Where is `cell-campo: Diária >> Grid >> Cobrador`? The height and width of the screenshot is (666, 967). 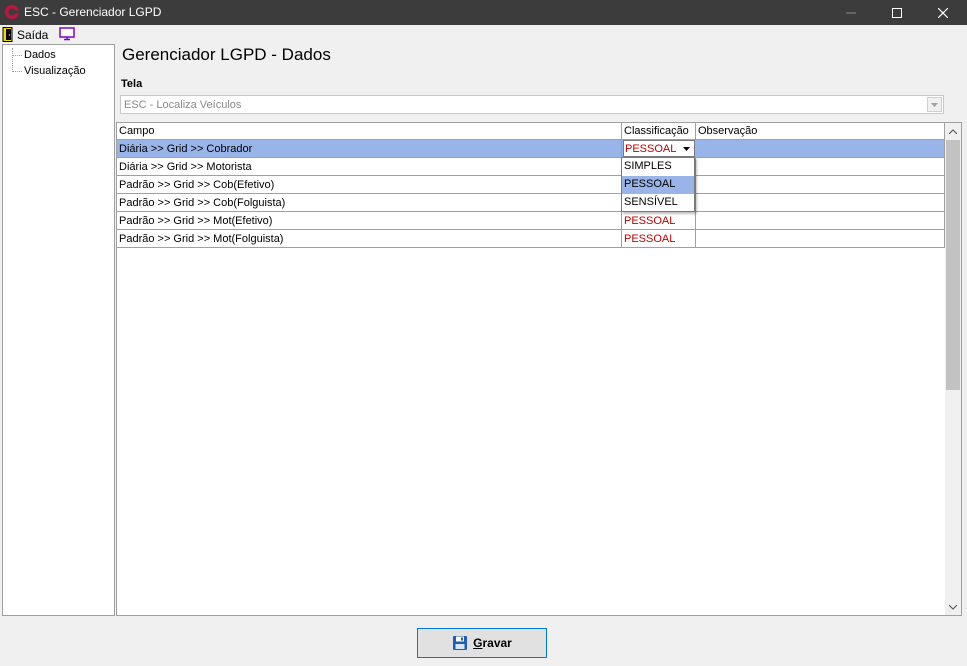 cell-campo: Diária >> Grid >> Cobrador is located at coordinates (369, 148).